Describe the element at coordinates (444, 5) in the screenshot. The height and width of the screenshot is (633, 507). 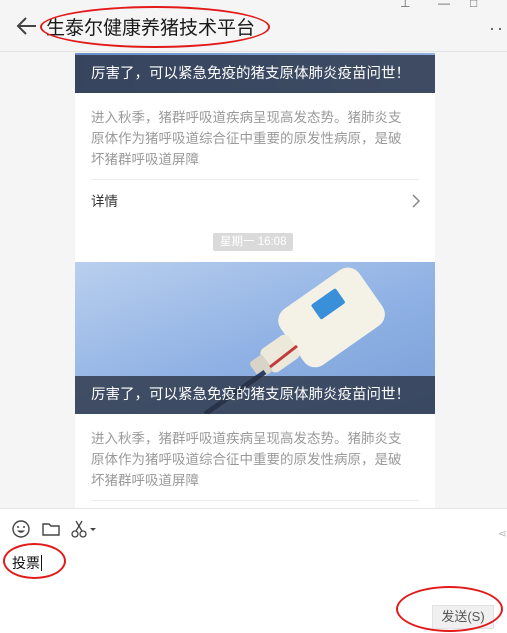
I see `minimize-icon: —` at that location.